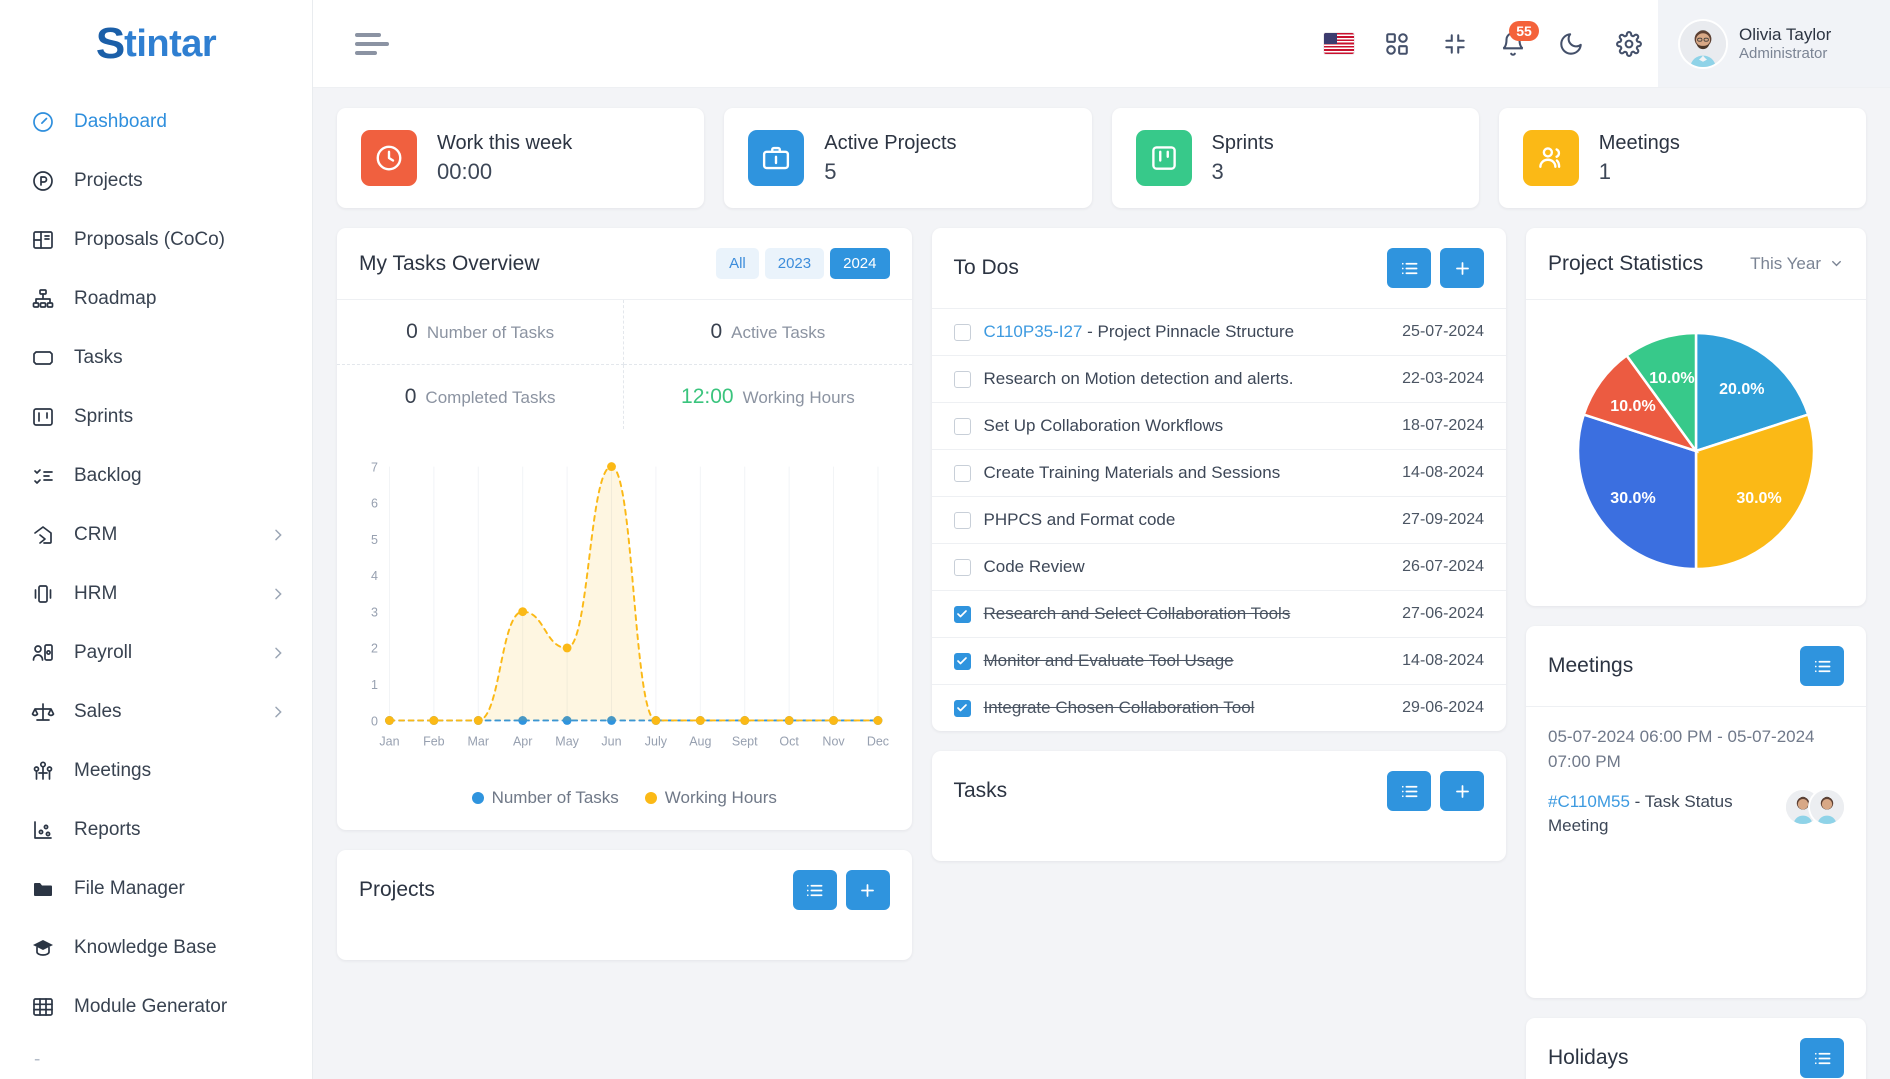  What do you see at coordinates (716, 331) in the screenshot?
I see `task-stat-value: 0` at bounding box center [716, 331].